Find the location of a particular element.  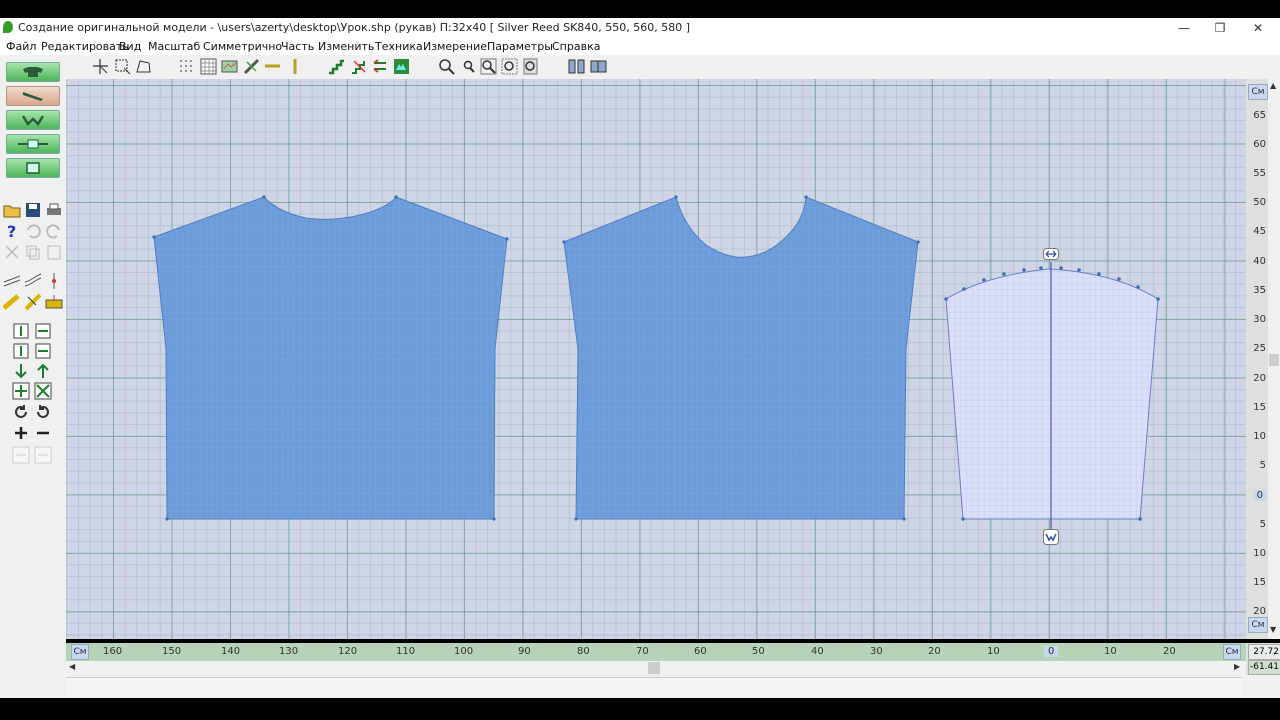

mirror-icon is located at coordinates (598, 66).